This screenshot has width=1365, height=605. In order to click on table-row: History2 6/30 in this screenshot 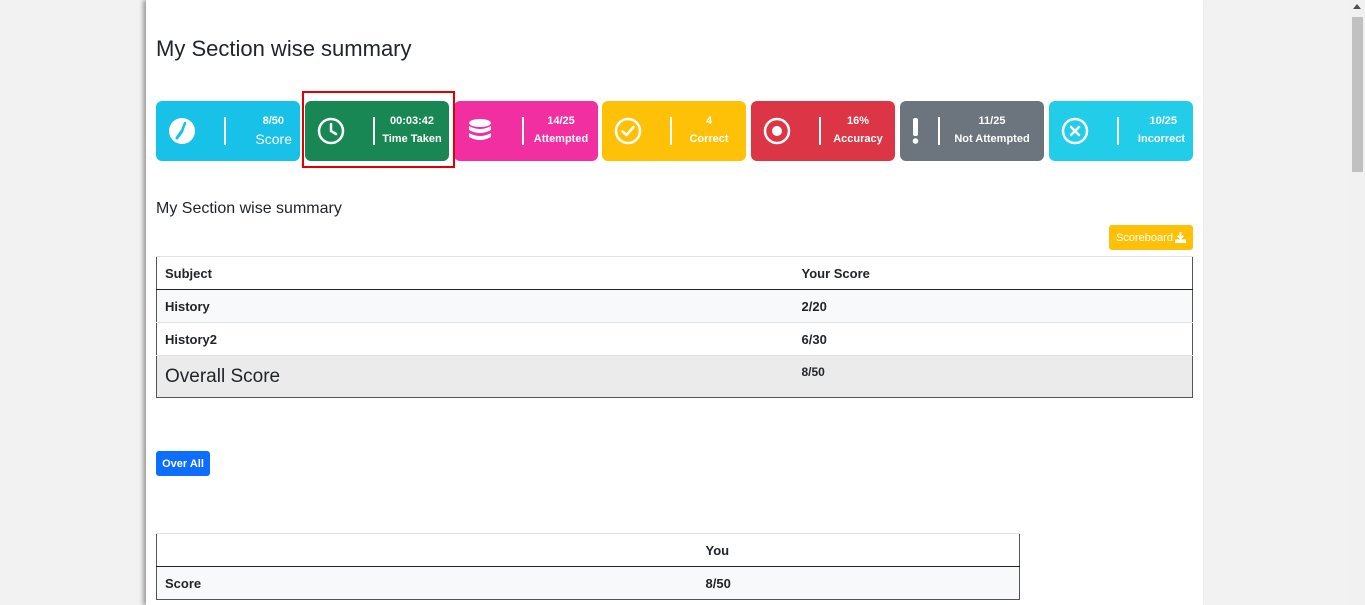, I will do `click(674, 339)`.